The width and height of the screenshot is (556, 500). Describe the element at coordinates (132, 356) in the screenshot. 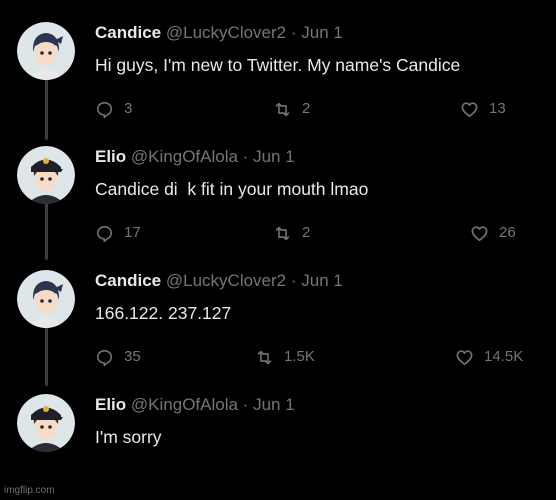

I see `reply-count: 35` at that location.